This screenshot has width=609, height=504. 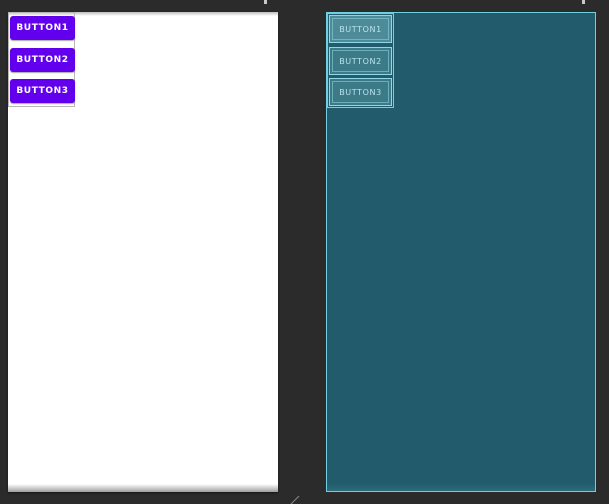 I want to click on design-button-2: BUTTON2, so click(x=42, y=60).